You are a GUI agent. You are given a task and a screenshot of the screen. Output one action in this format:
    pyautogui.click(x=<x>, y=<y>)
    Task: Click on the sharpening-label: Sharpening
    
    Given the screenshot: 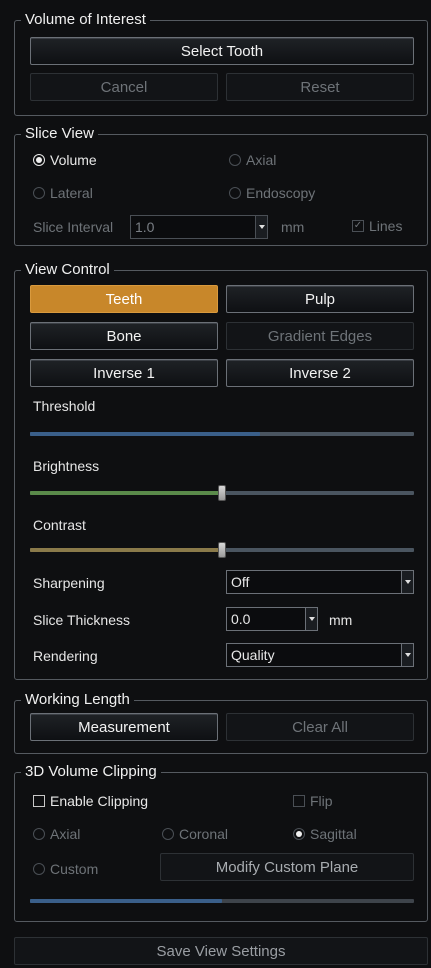 What is the action you would take?
    pyautogui.click(x=69, y=583)
    